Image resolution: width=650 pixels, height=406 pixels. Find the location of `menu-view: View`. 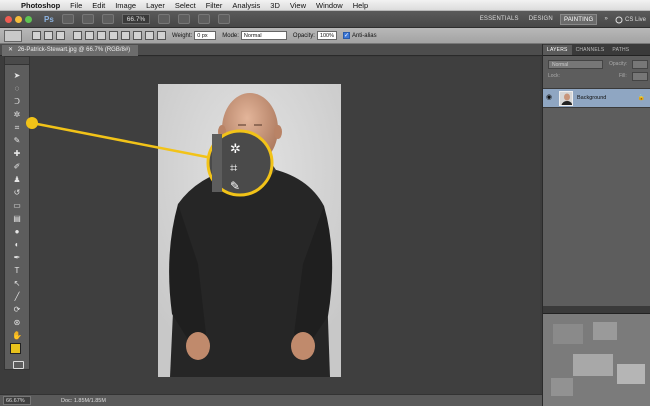

menu-view: View is located at coordinates (298, 5).